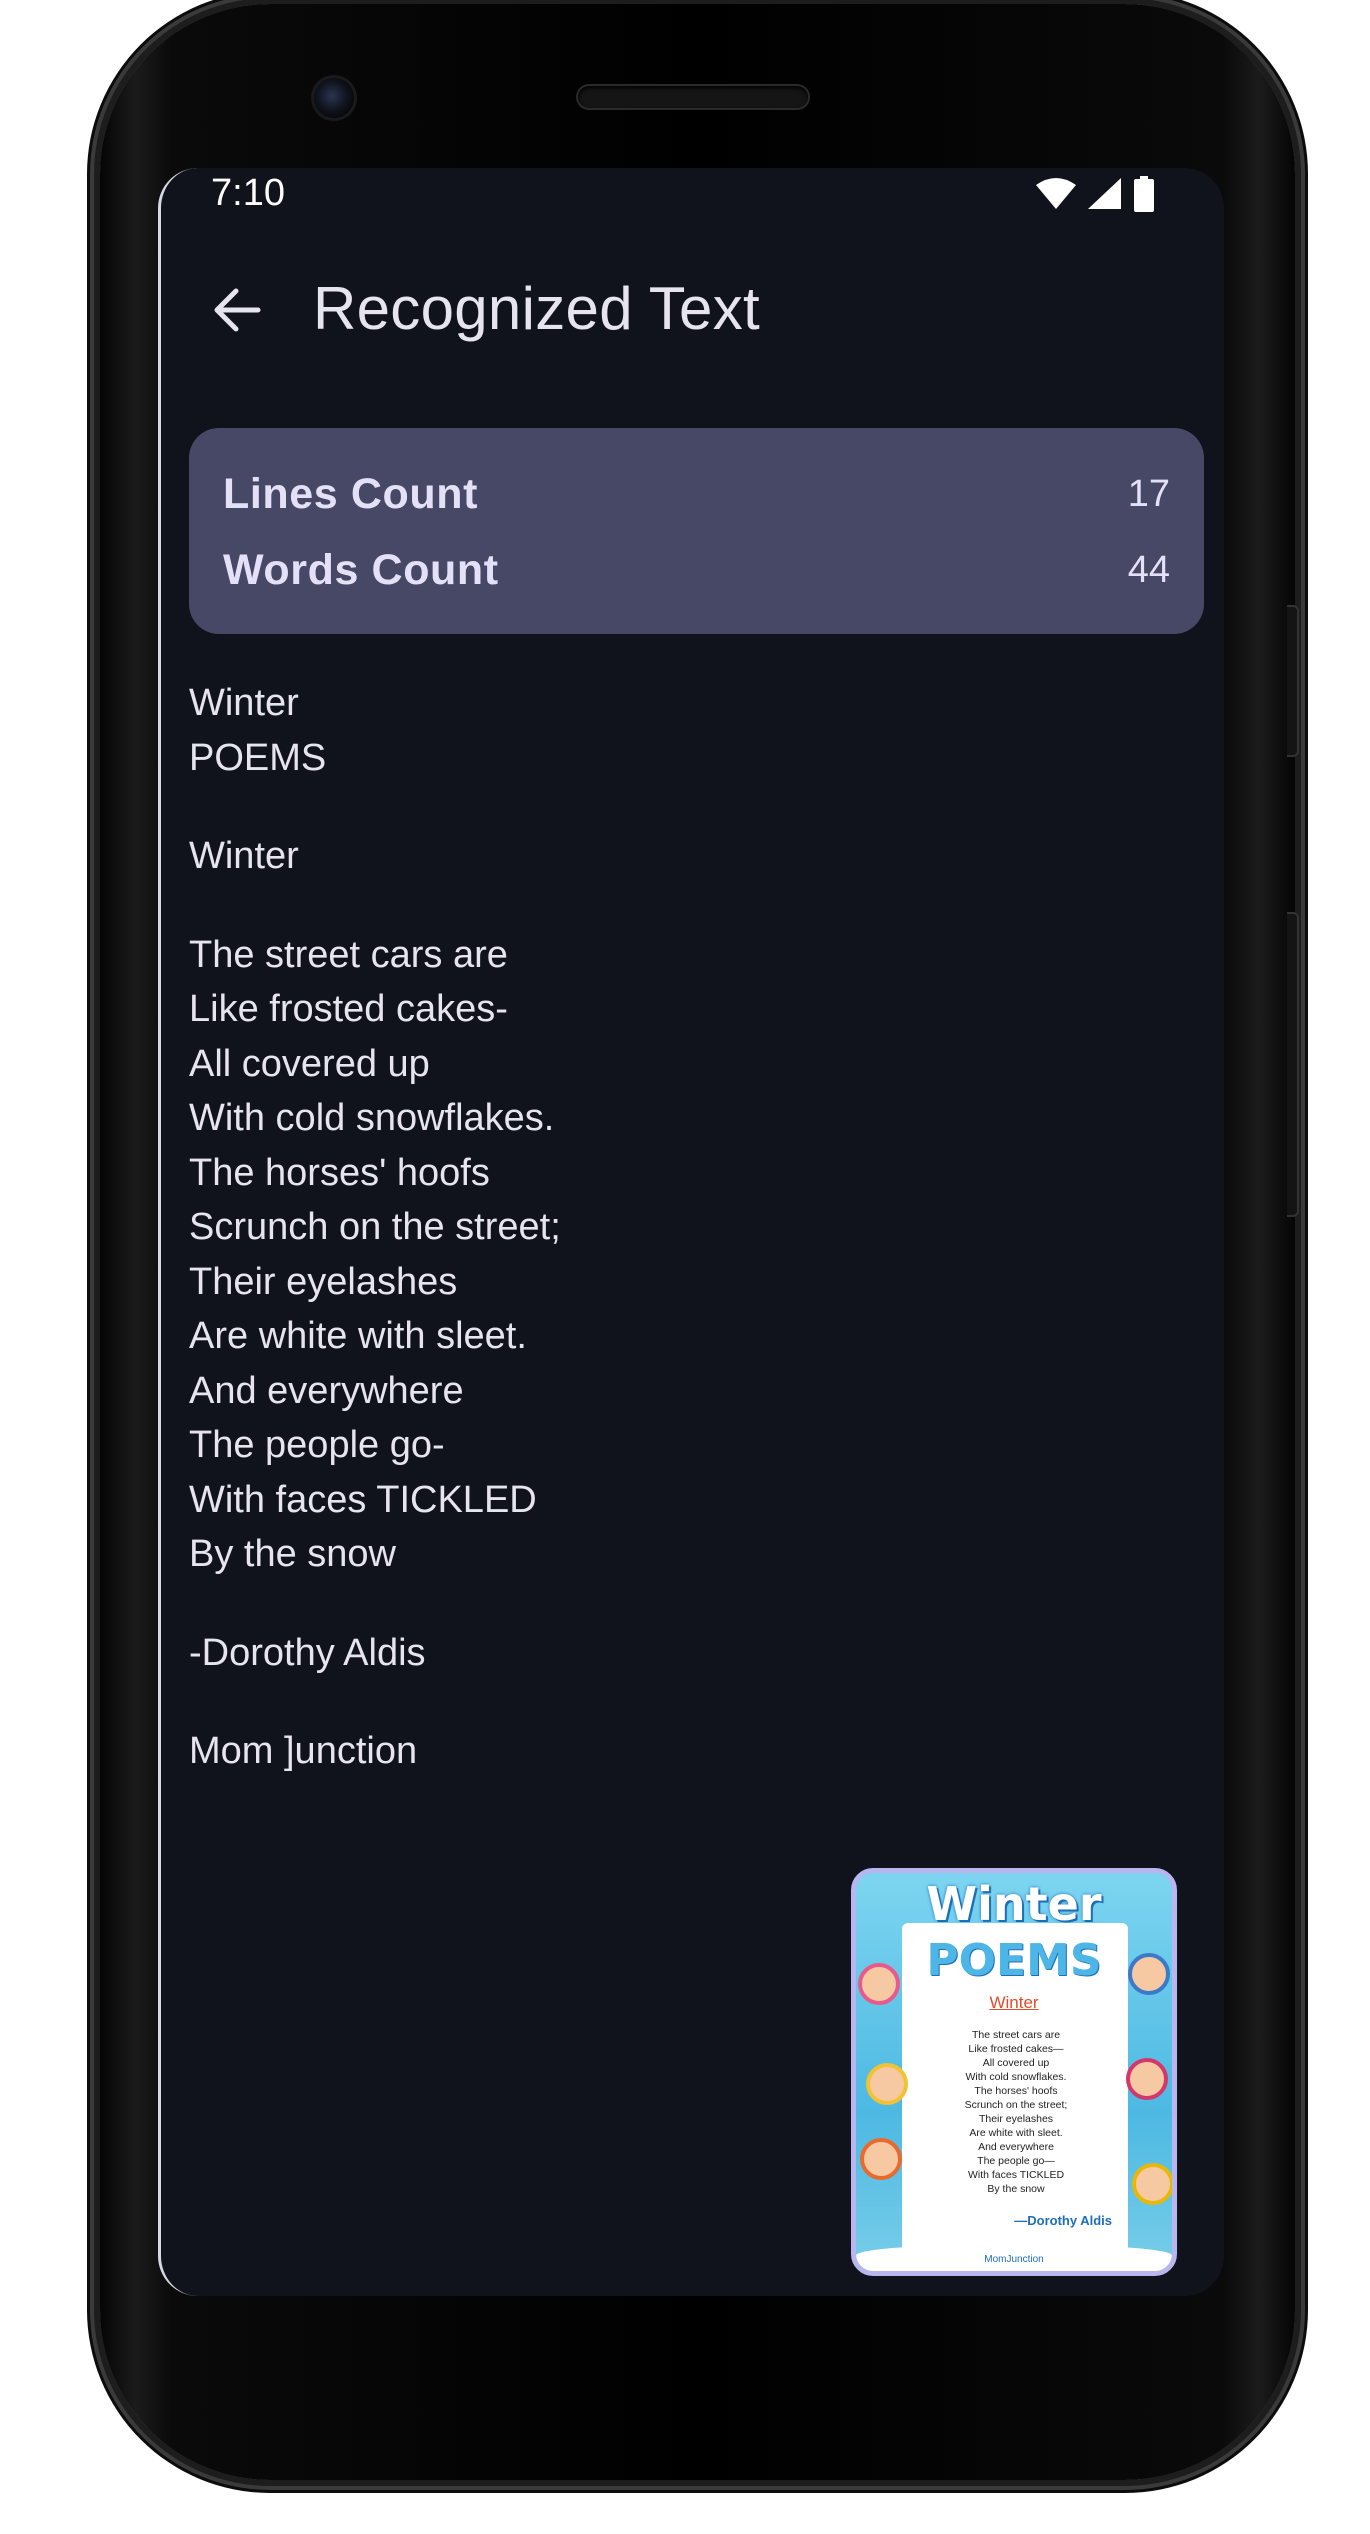 This screenshot has width=1370, height=2534. I want to click on status-icons, so click(1095, 196).